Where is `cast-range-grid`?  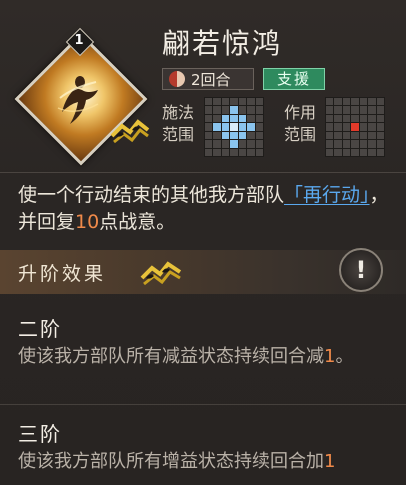
cast-range-grid is located at coordinates (234, 127).